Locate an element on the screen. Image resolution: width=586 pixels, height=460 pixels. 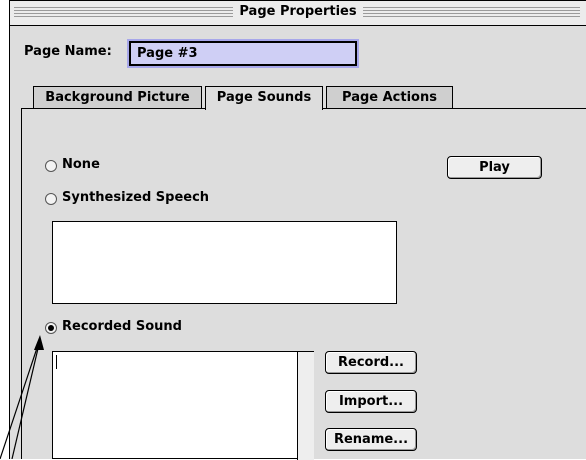
callout-arrow is located at coordinates (22, 397).